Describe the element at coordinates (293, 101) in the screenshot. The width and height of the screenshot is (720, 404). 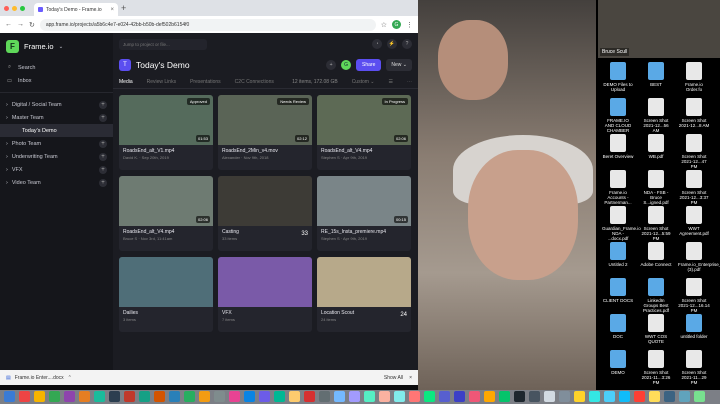
I see `status-badge: Needs Review` at that location.